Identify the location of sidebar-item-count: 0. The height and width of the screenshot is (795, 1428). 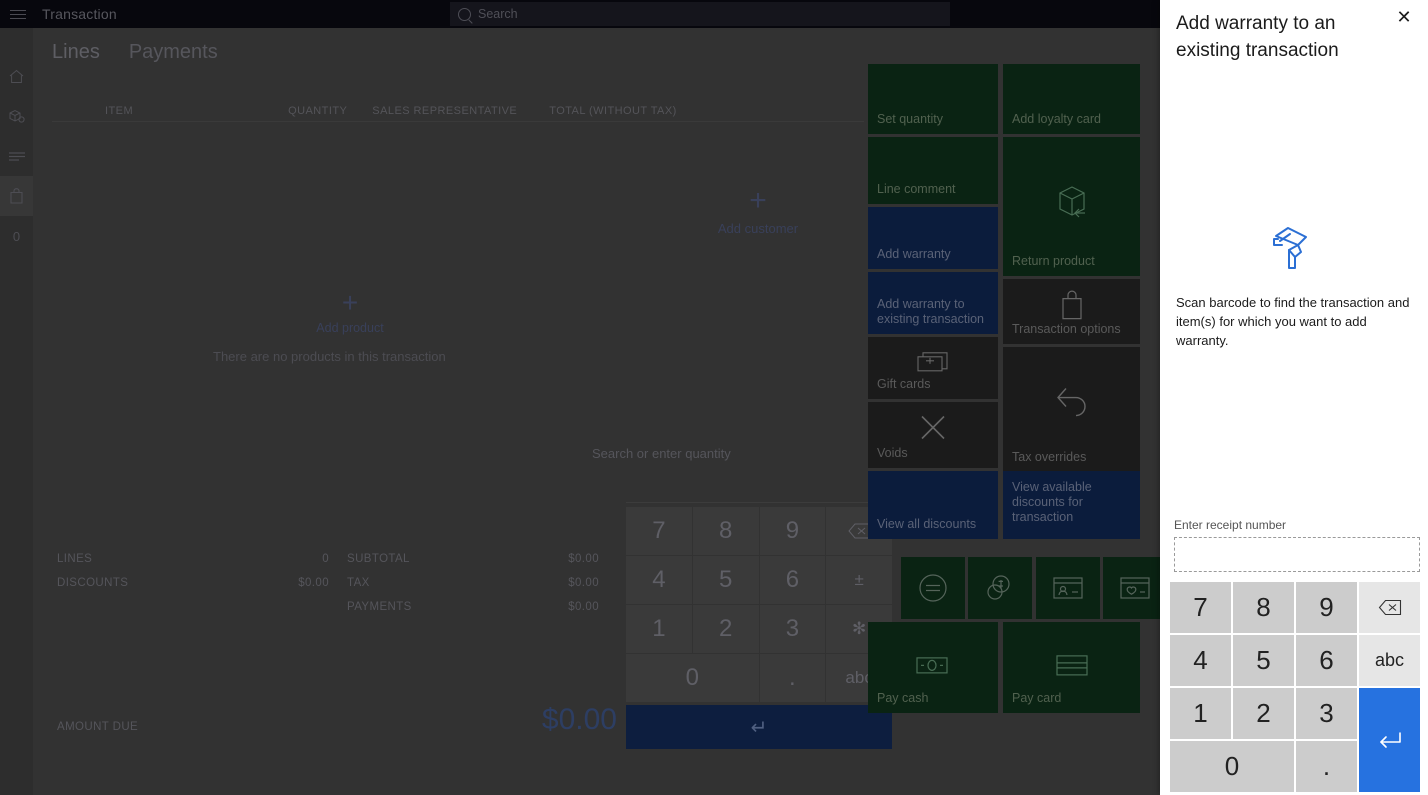
(16, 236).